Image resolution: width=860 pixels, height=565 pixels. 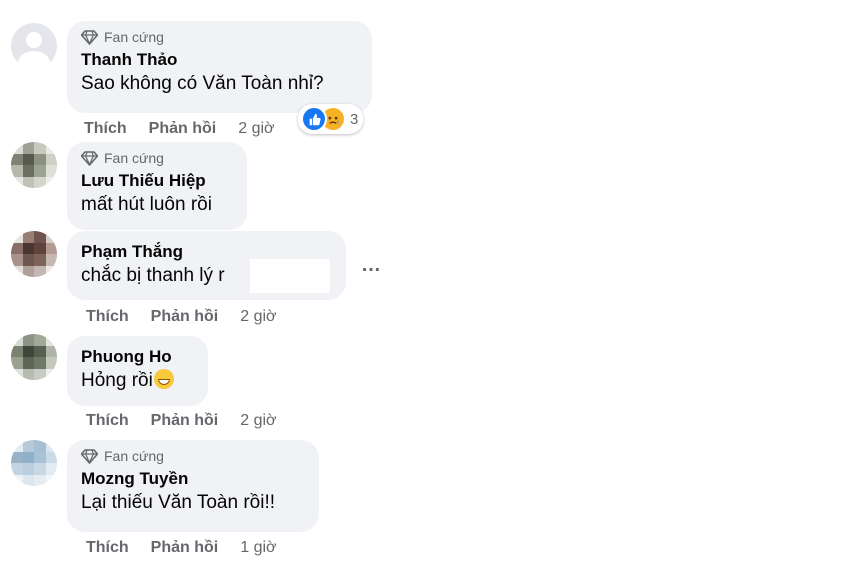 What do you see at coordinates (290, 276) in the screenshot?
I see `redaction-block` at bounding box center [290, 276].